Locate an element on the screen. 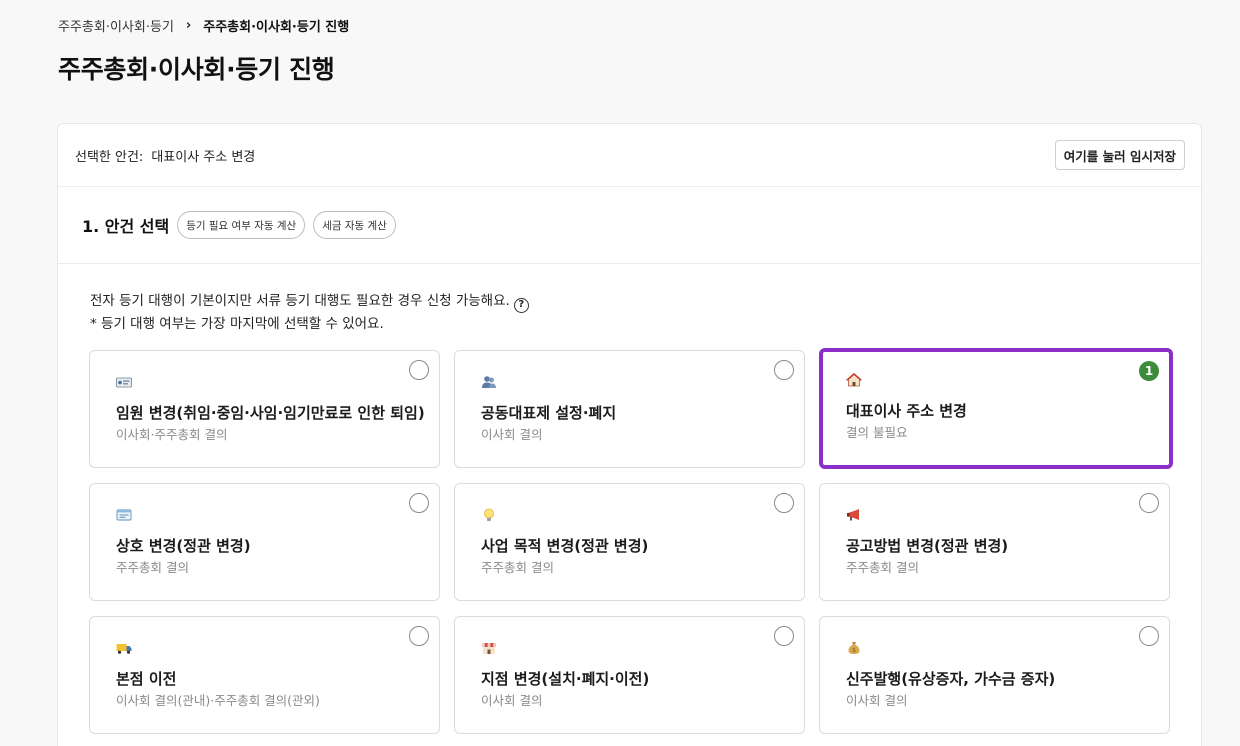 This screenshot has height=746, width=1240. breadcrumb-parent: 주주총회·이사회·등기 is located at coordinates (116, 25).